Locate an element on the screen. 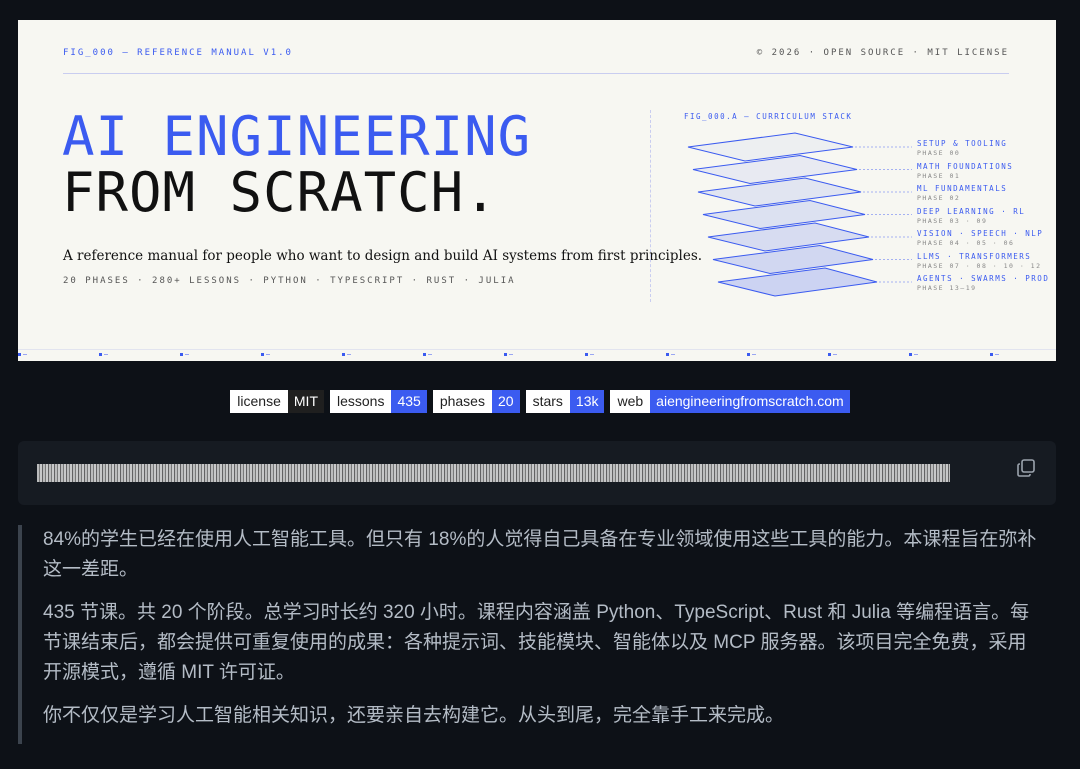 The width and height of the screenshot is (1080, 769). stack-layer-label: DEEP LEARNING · RL is located at coordinates (971, 211).